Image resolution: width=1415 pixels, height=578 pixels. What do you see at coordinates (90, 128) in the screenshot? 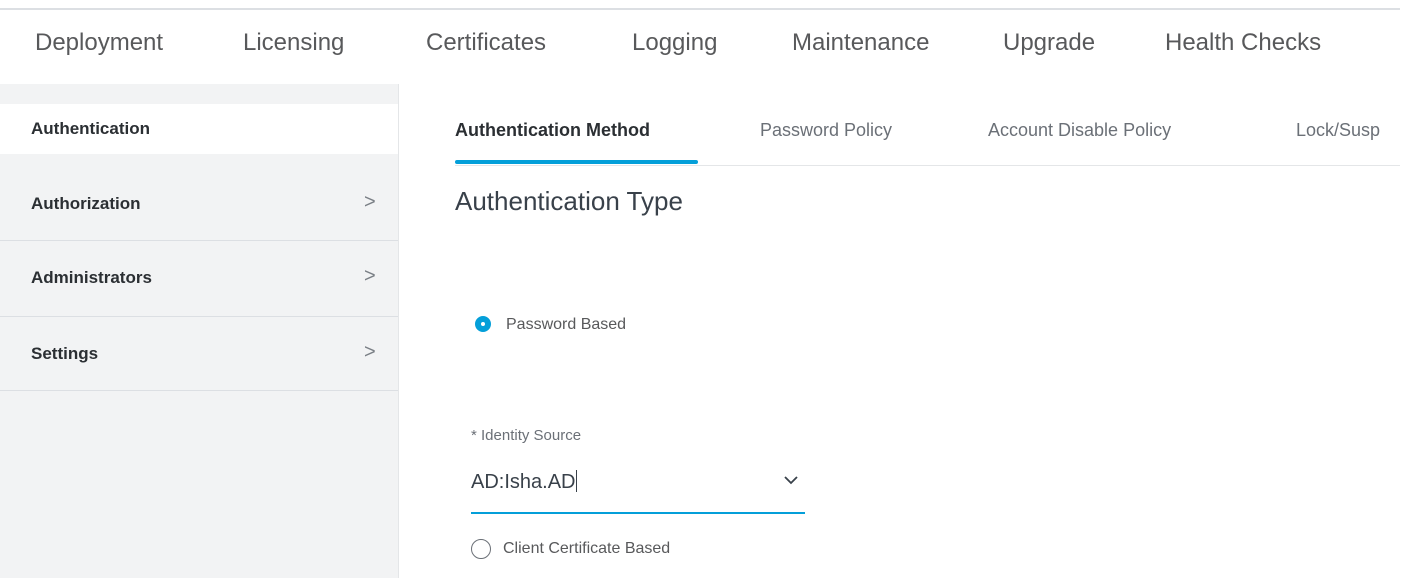
I see `sidebar-item-label: Authentication` at bounding box center [90, 128].